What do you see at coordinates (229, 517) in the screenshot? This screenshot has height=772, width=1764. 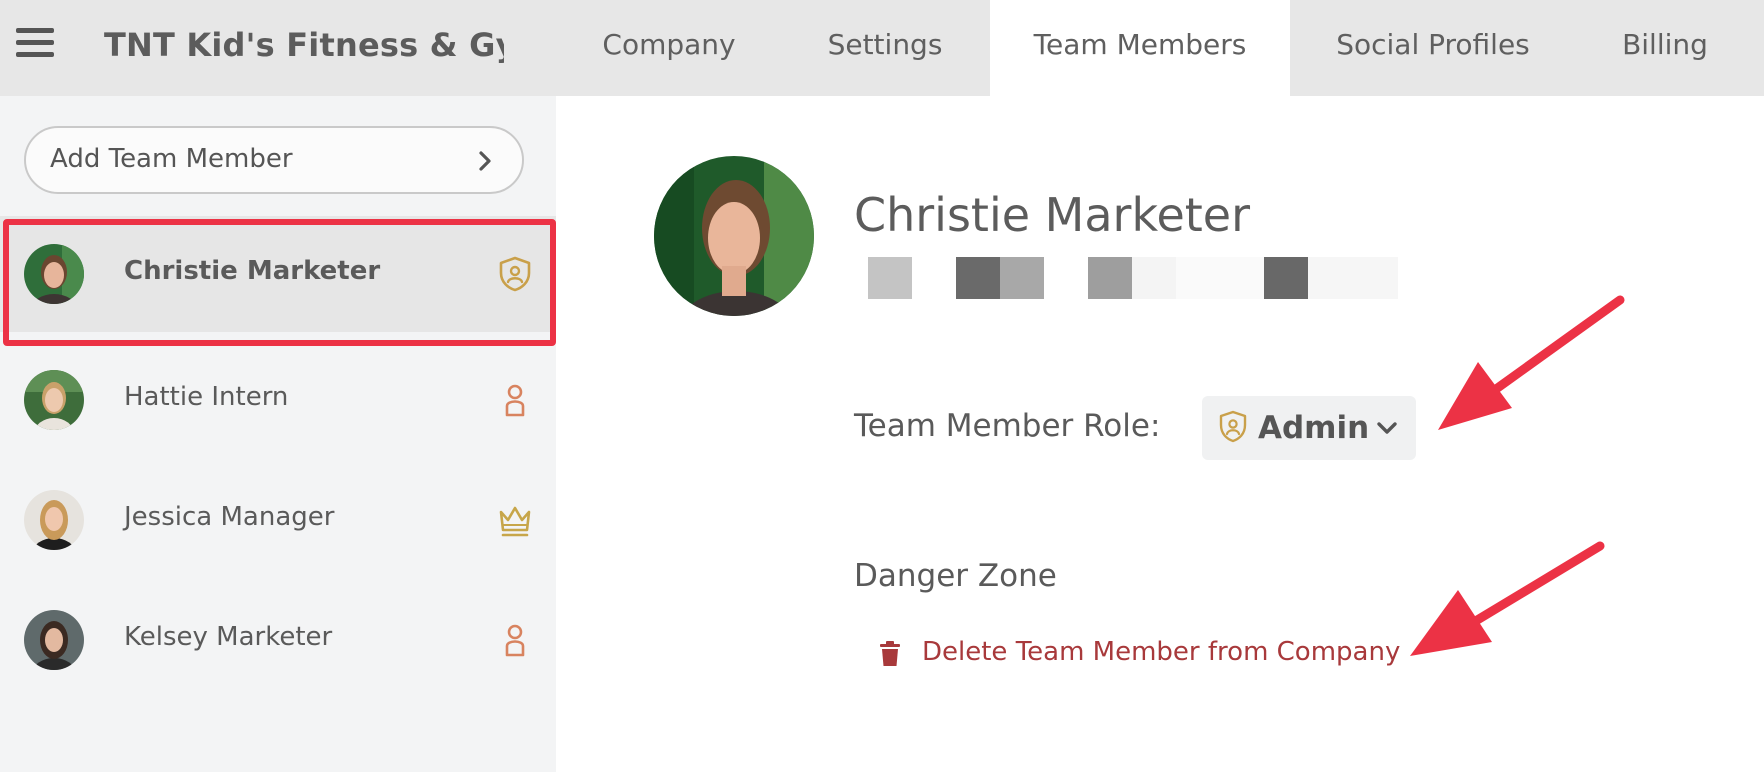 I see `member-name: Jessica Manager` at bounding box center [229, 517].